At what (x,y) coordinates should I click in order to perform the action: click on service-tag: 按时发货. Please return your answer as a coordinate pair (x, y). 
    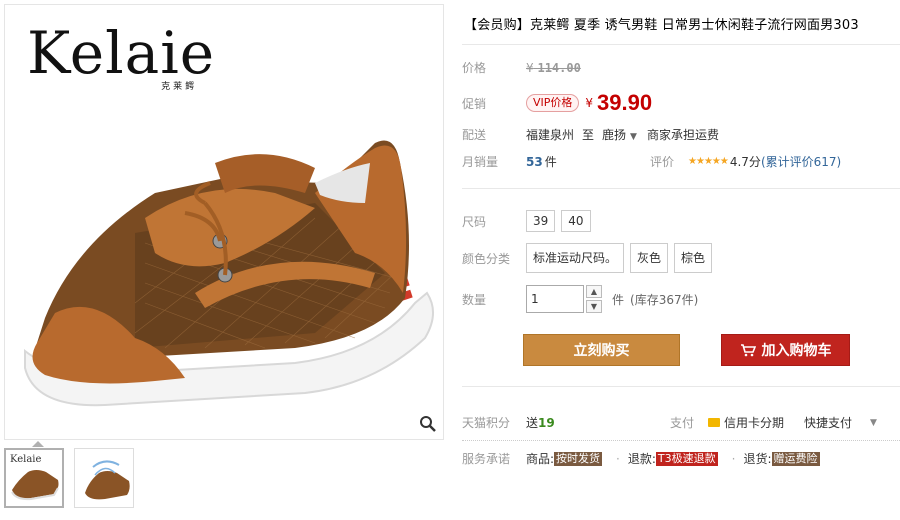
    Looking at the image, I should click on (578, 458).